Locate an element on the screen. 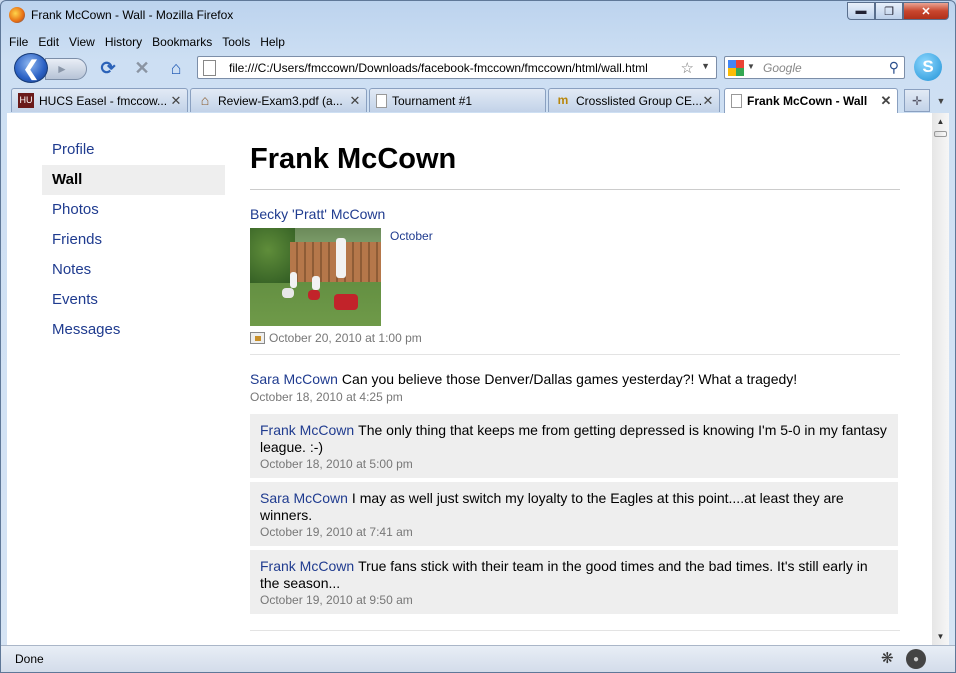 The height and width of the screenshot is (673, 956). status-bar: Done ❋ ● is located at coordinates (478, 658).